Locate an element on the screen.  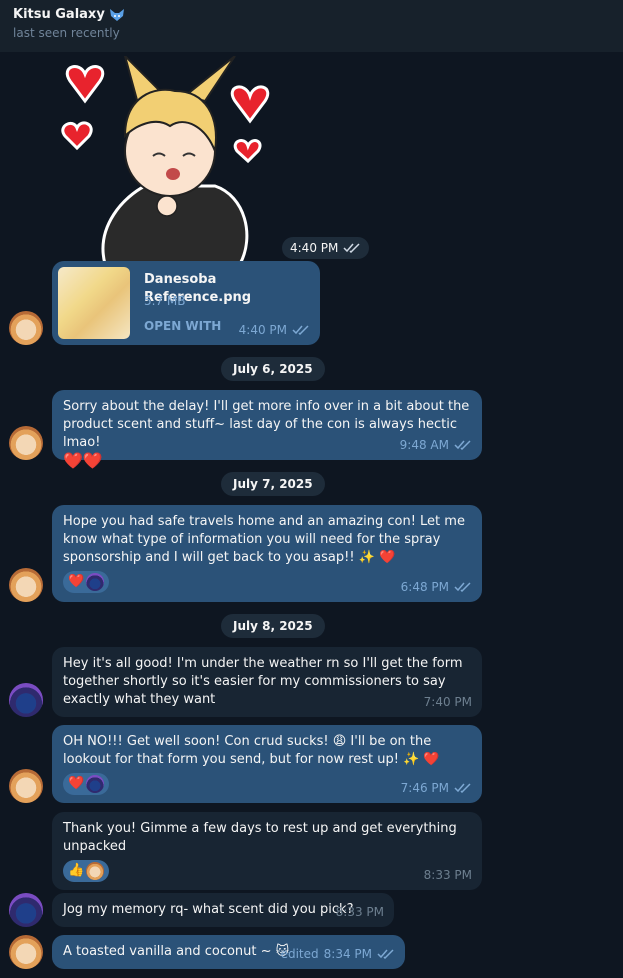
file-thumbnail is located at coordinates (94, 303).